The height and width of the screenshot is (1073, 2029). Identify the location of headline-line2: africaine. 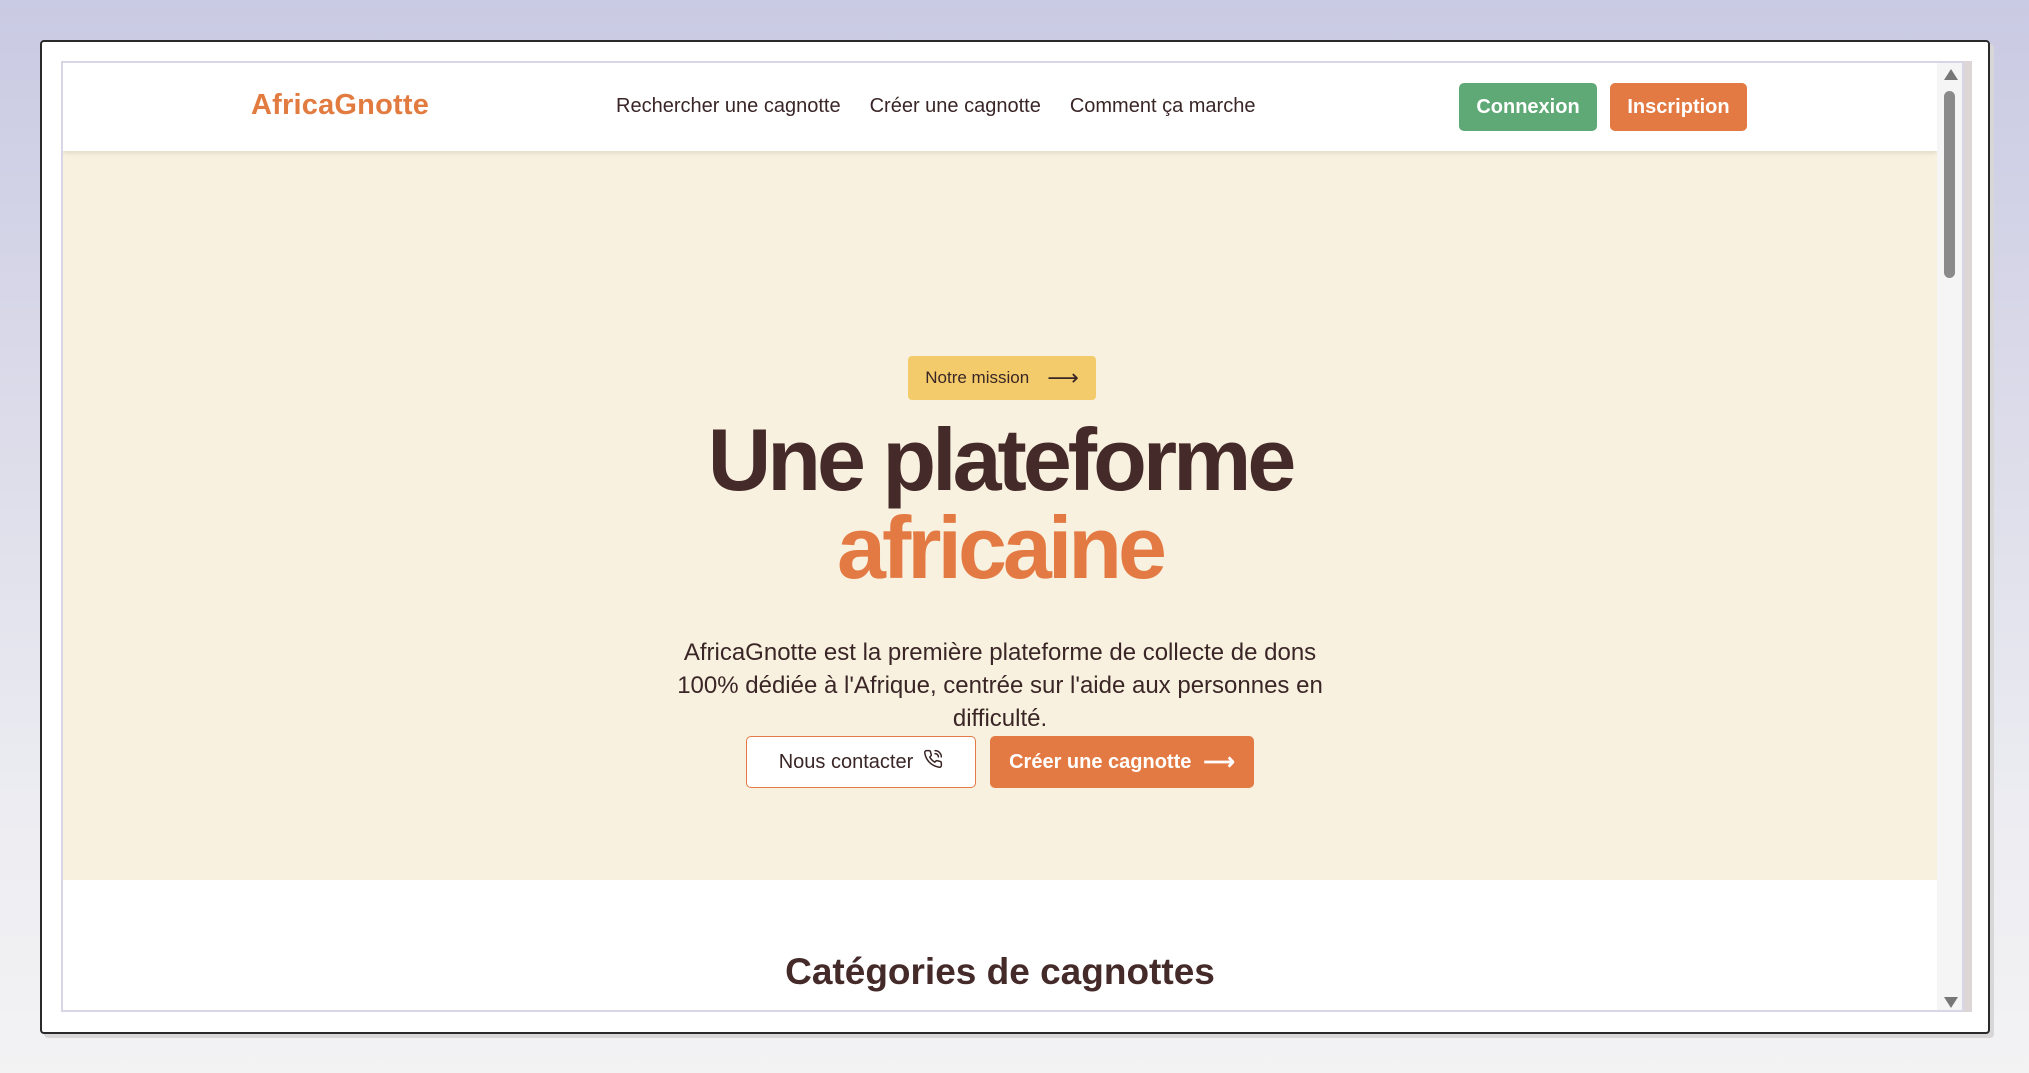
(1002, 547).